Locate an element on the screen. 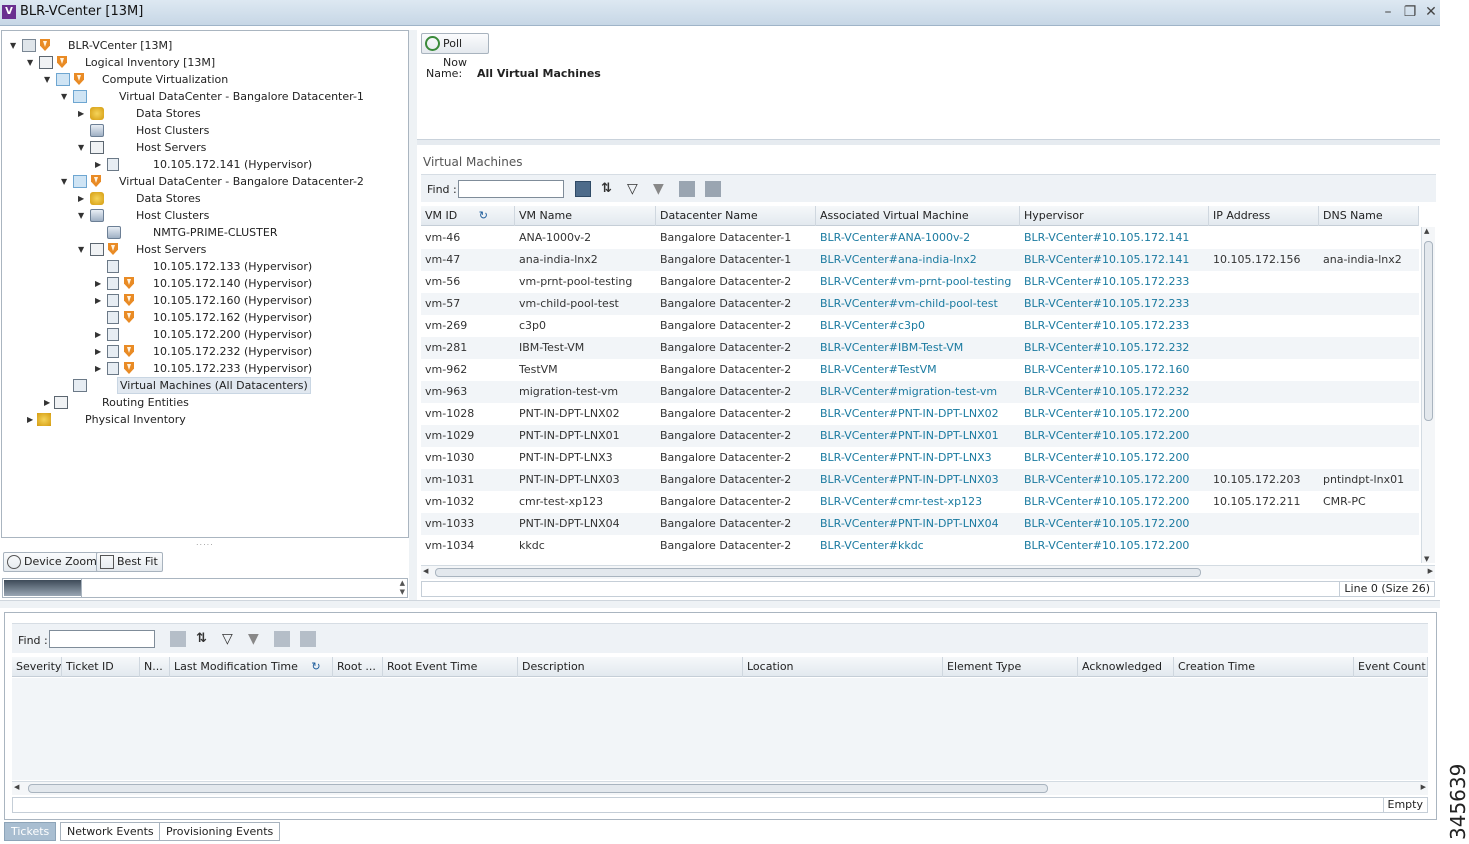 Image resolution: width=1469 pixels, height=844 pixels. poll-now-button: Poll Now is located at coordinates (455, 51).